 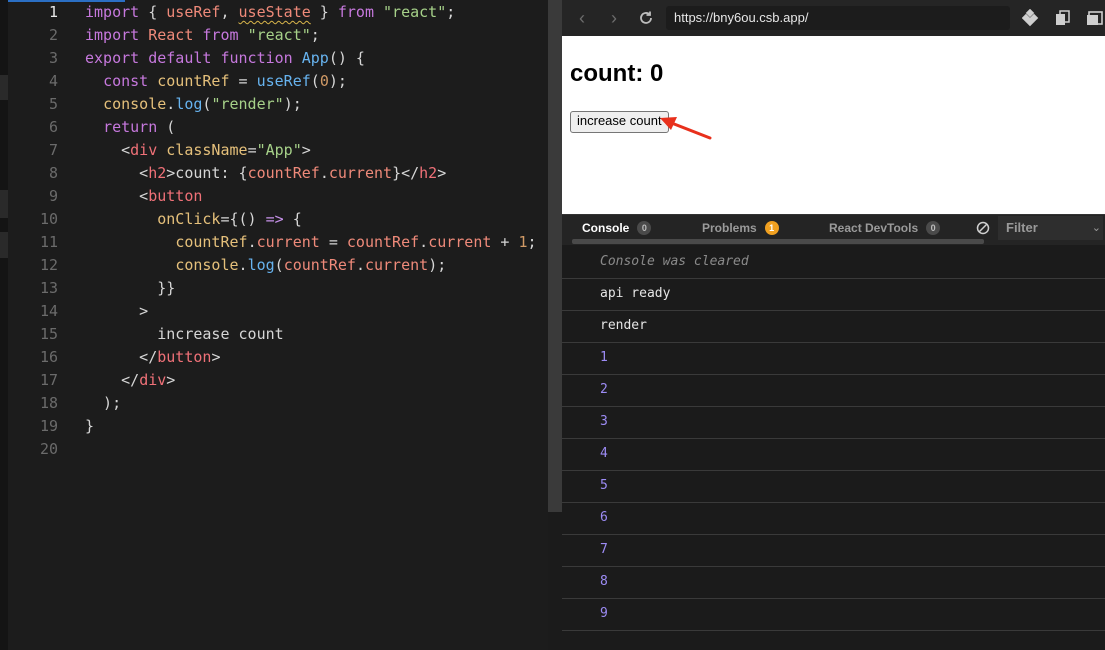 I want to click on console-entry: 4, so click(x=833, y=454).